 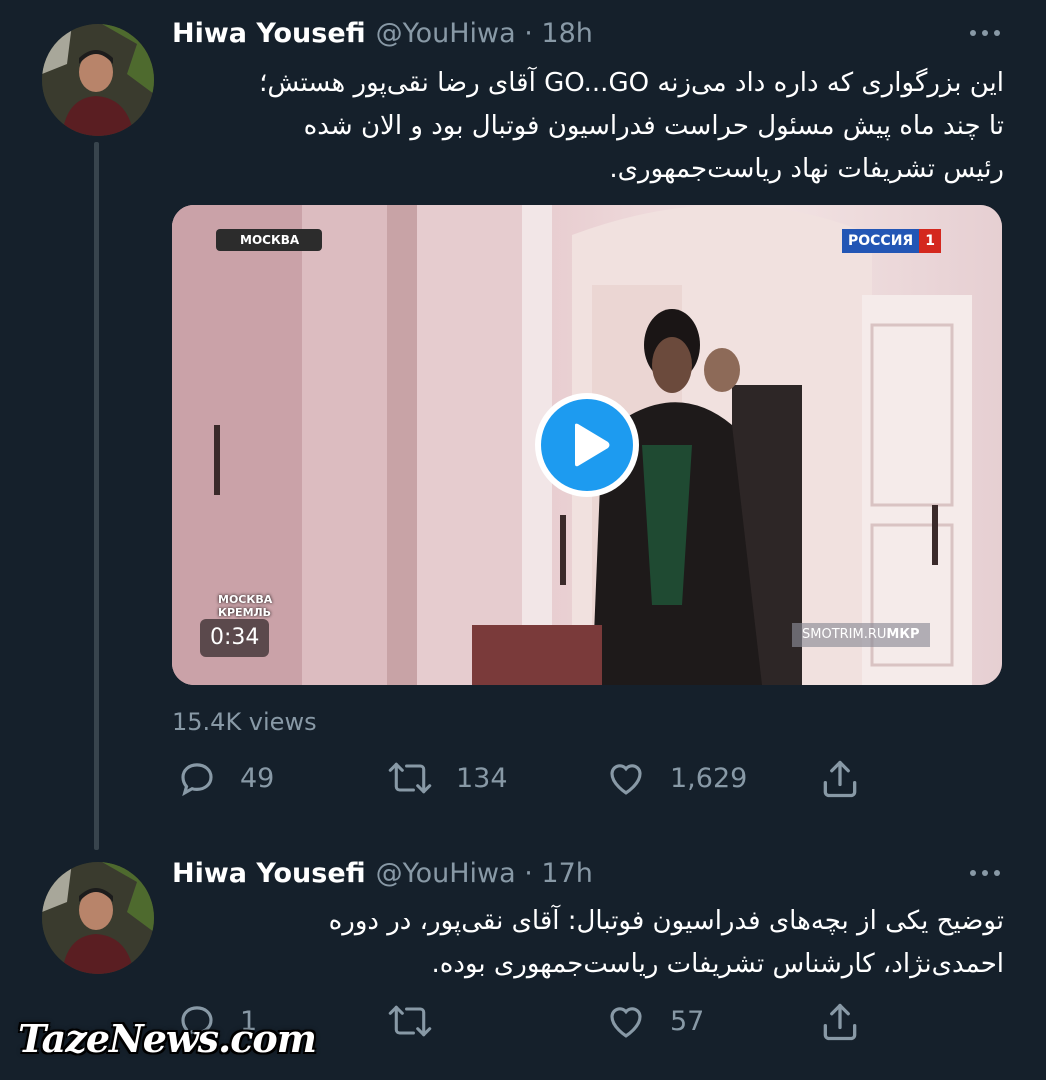 I want to click on play-button, so click(x=587, y=445).